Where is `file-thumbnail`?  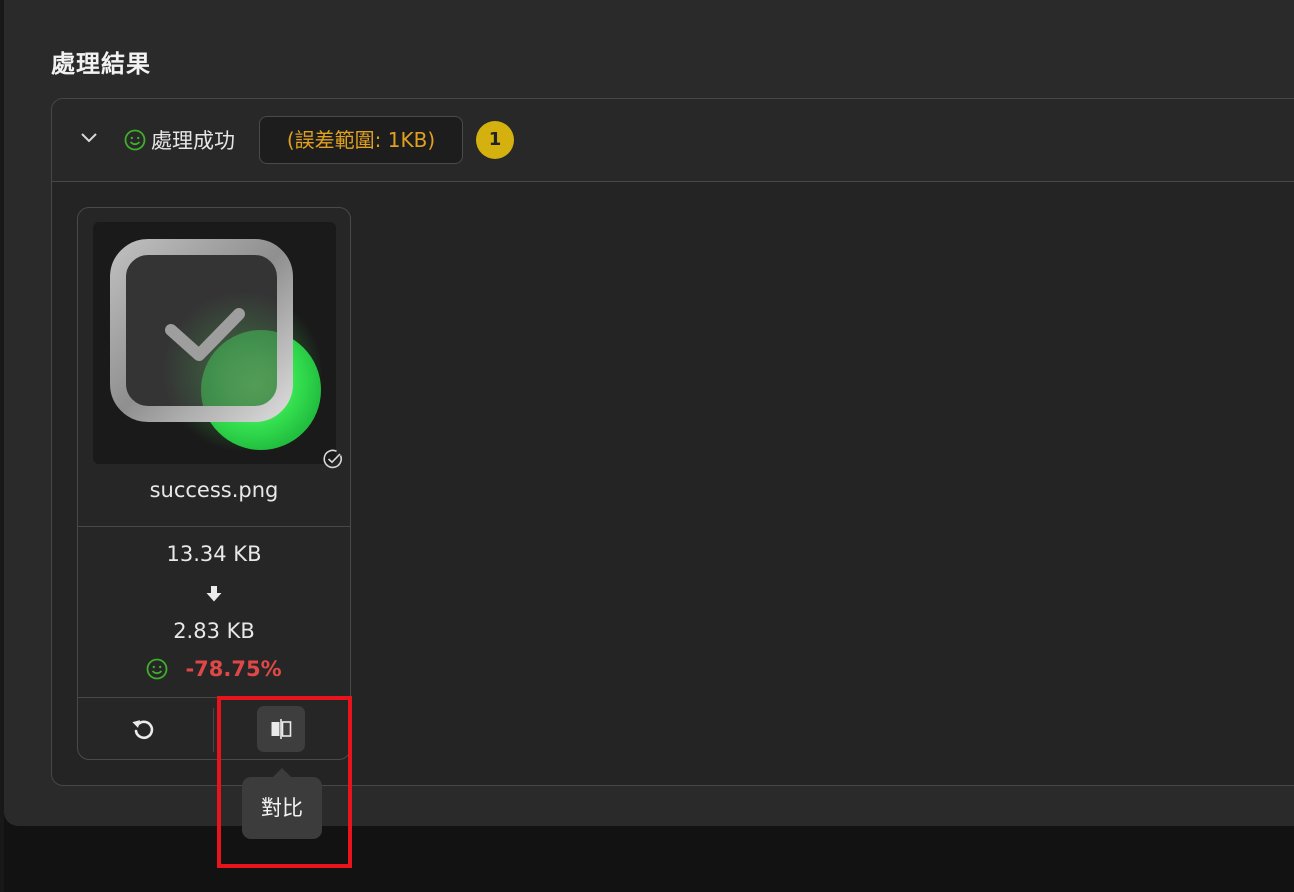 file-thumbnail is located at coordinates (214, 343).